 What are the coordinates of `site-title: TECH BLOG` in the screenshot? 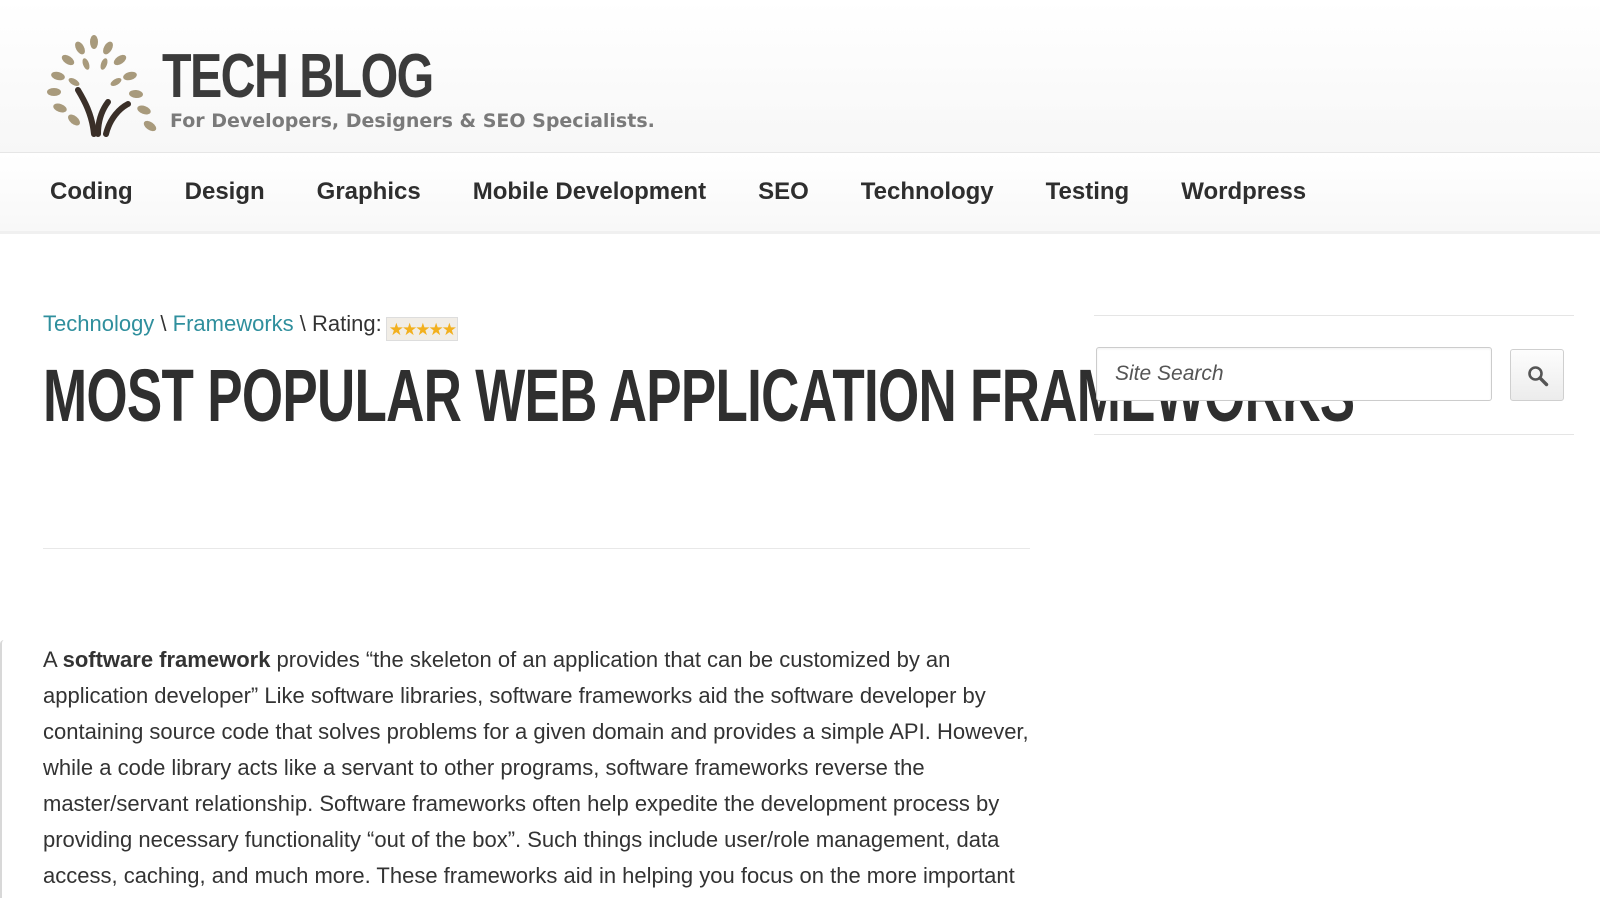 It's located at (298, 76).